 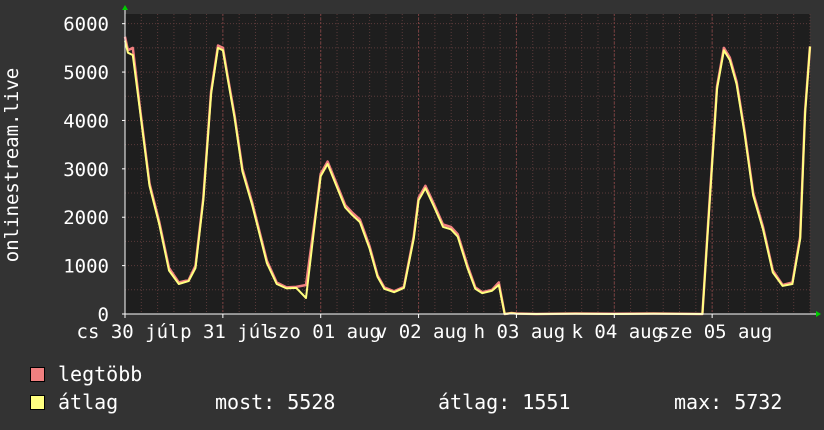 What do you see at coordinates (422, 332) in the screenshot?
I see `x-tick-label: v 02 aug` at bounding box center [422, 332].